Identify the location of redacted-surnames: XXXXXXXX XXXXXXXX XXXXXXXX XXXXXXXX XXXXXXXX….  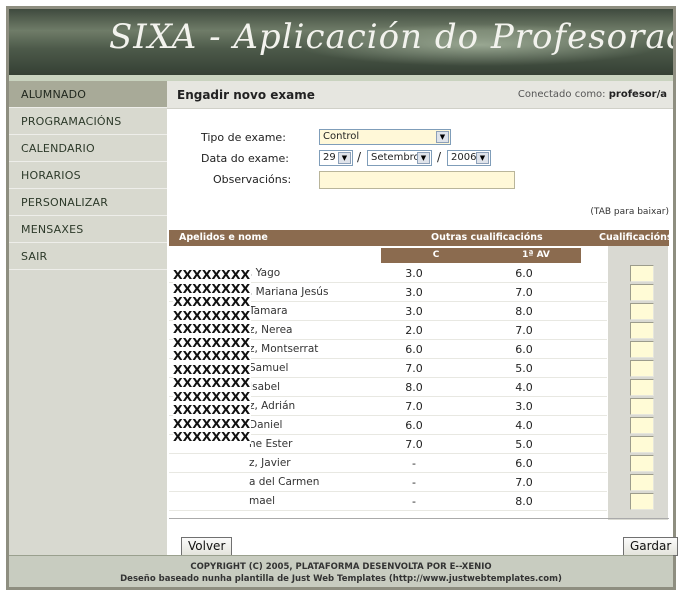
(212, 355).